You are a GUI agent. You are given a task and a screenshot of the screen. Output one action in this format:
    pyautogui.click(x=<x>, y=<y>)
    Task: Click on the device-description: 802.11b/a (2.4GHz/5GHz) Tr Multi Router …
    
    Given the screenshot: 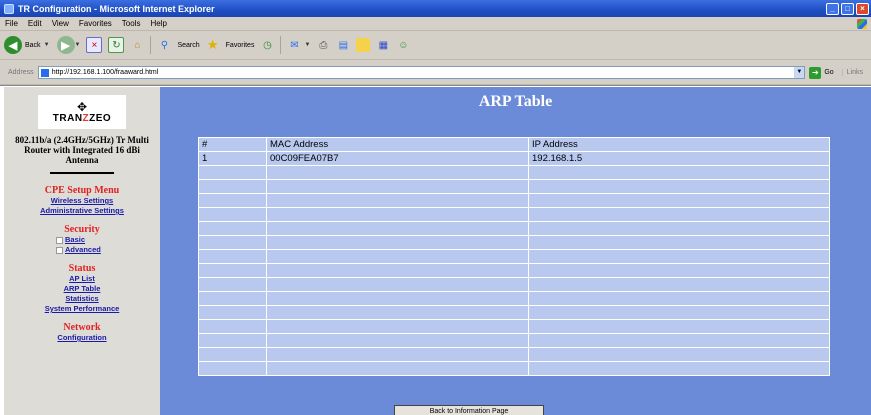 What is the action you would take?
    pyautogui.click(x=82, y=150)
    